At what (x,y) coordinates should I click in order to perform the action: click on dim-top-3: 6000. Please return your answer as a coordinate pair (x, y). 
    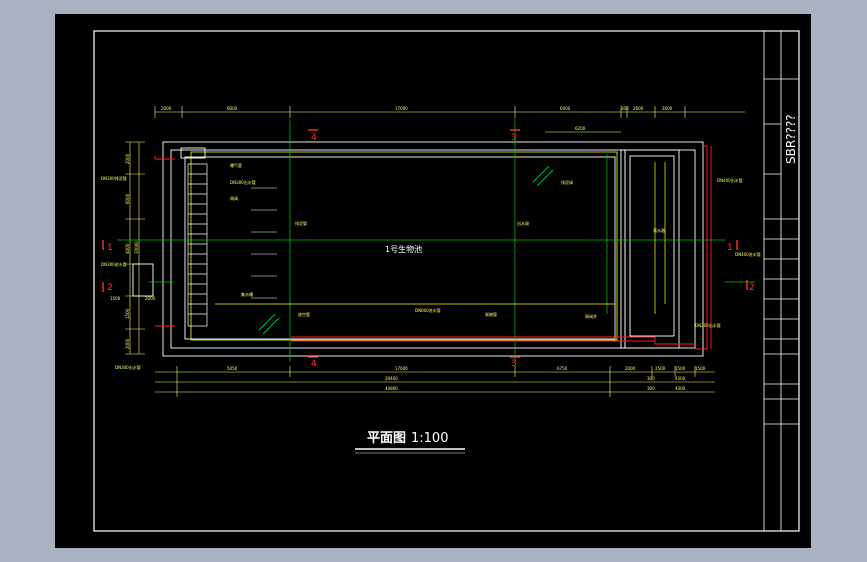
    Looking at the image, I should click on (565, 108).